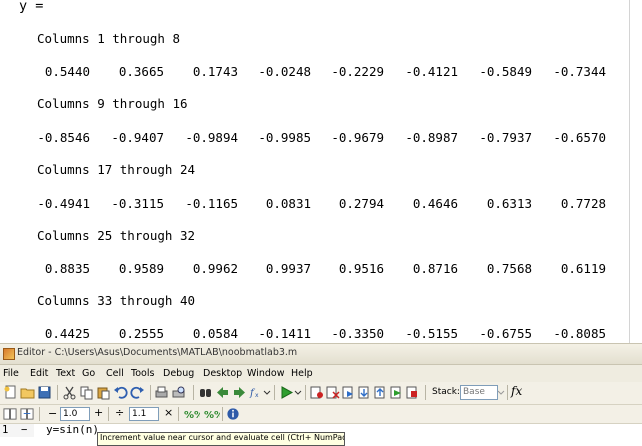  Describe the element at coordinates (211, 203) in the screenshot. I see `value-cell: -0.1165` at that location.